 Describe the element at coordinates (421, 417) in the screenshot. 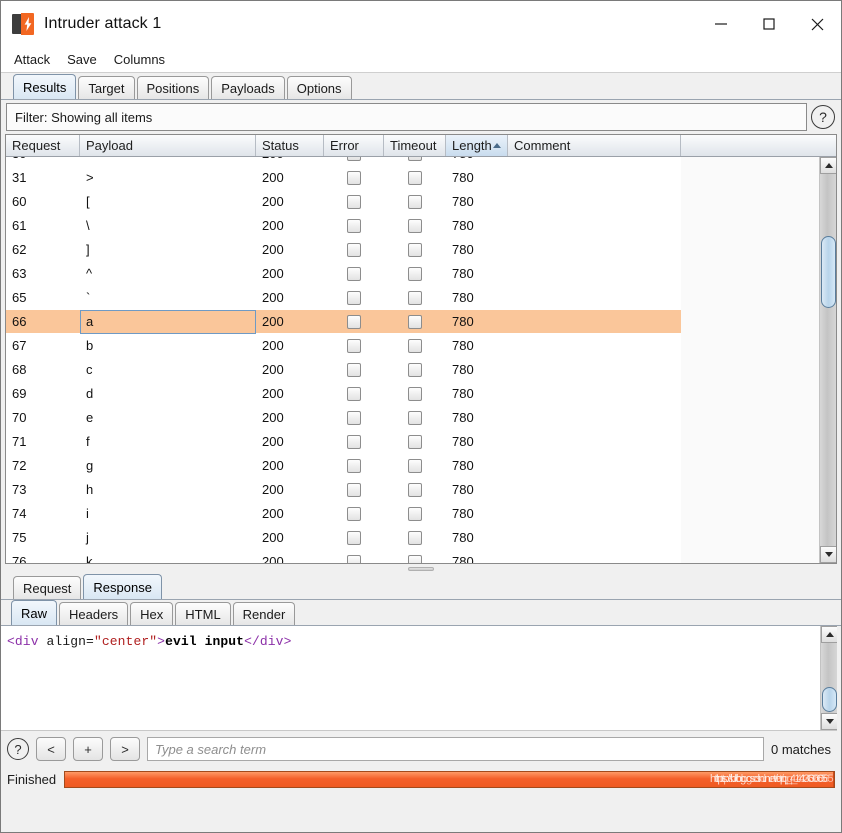

I see `table-row: 70 e 200 780` at that location.